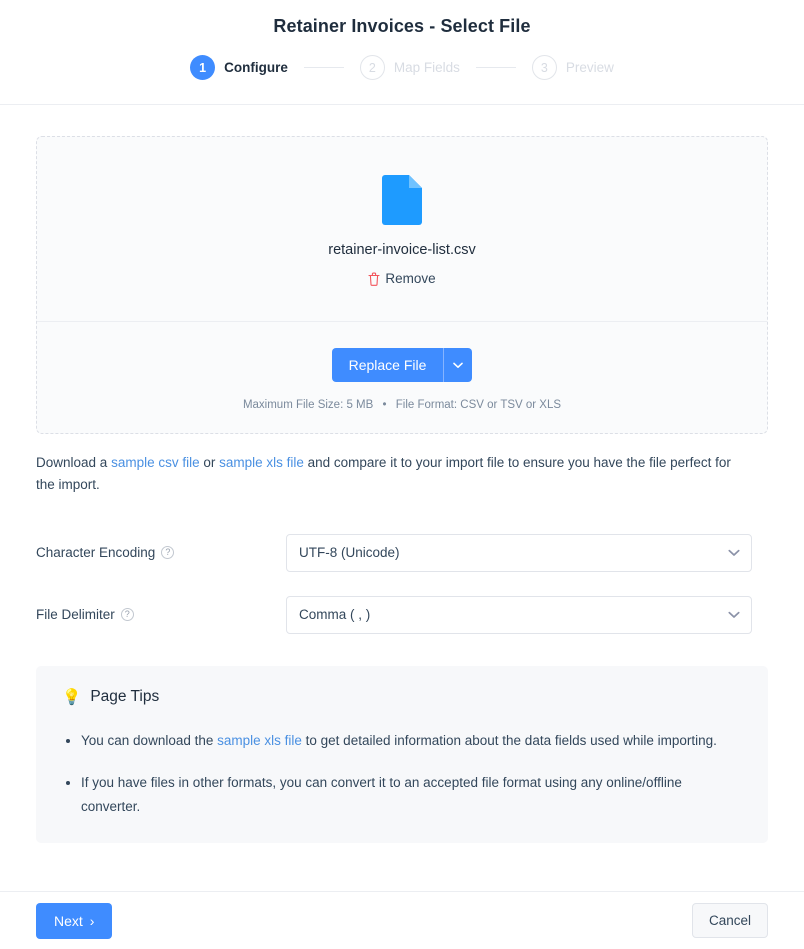  I want to click on uploaded-file-name: retainer-invoice-list.csv, so click(402, 250).